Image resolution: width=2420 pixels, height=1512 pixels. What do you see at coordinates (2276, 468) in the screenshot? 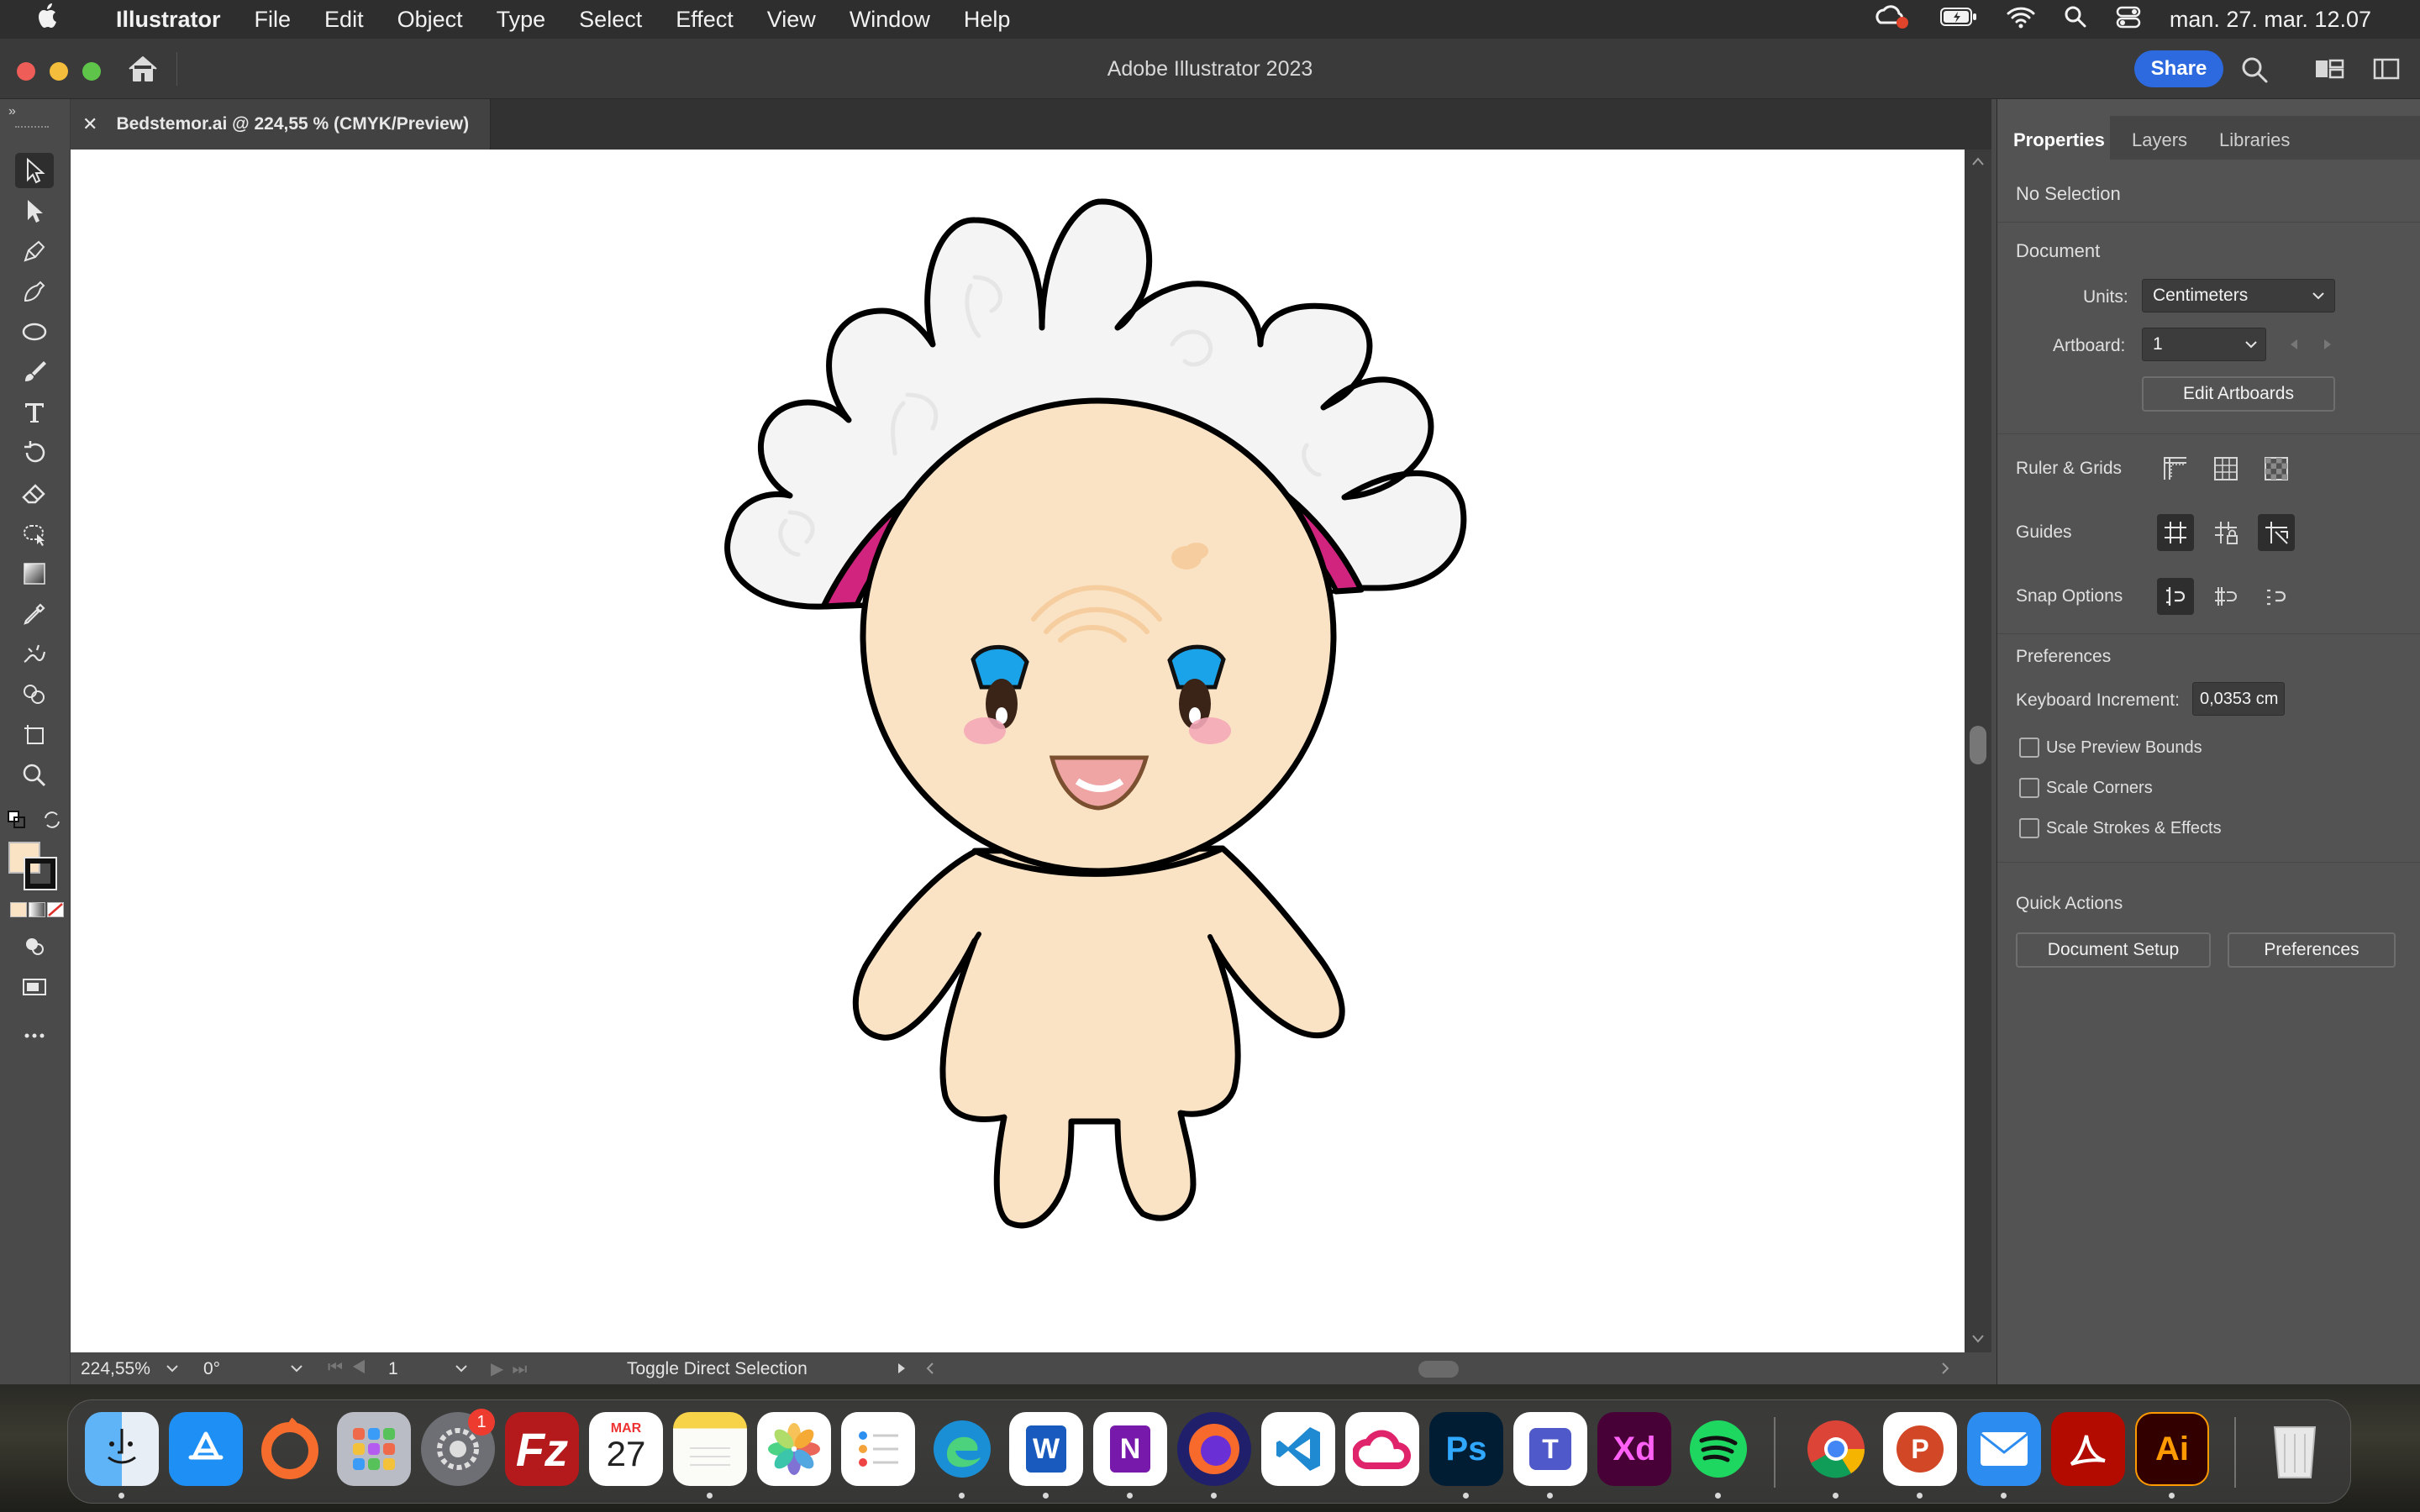
I see `transparency-grid-icon` at bounding box center [2276, 468].